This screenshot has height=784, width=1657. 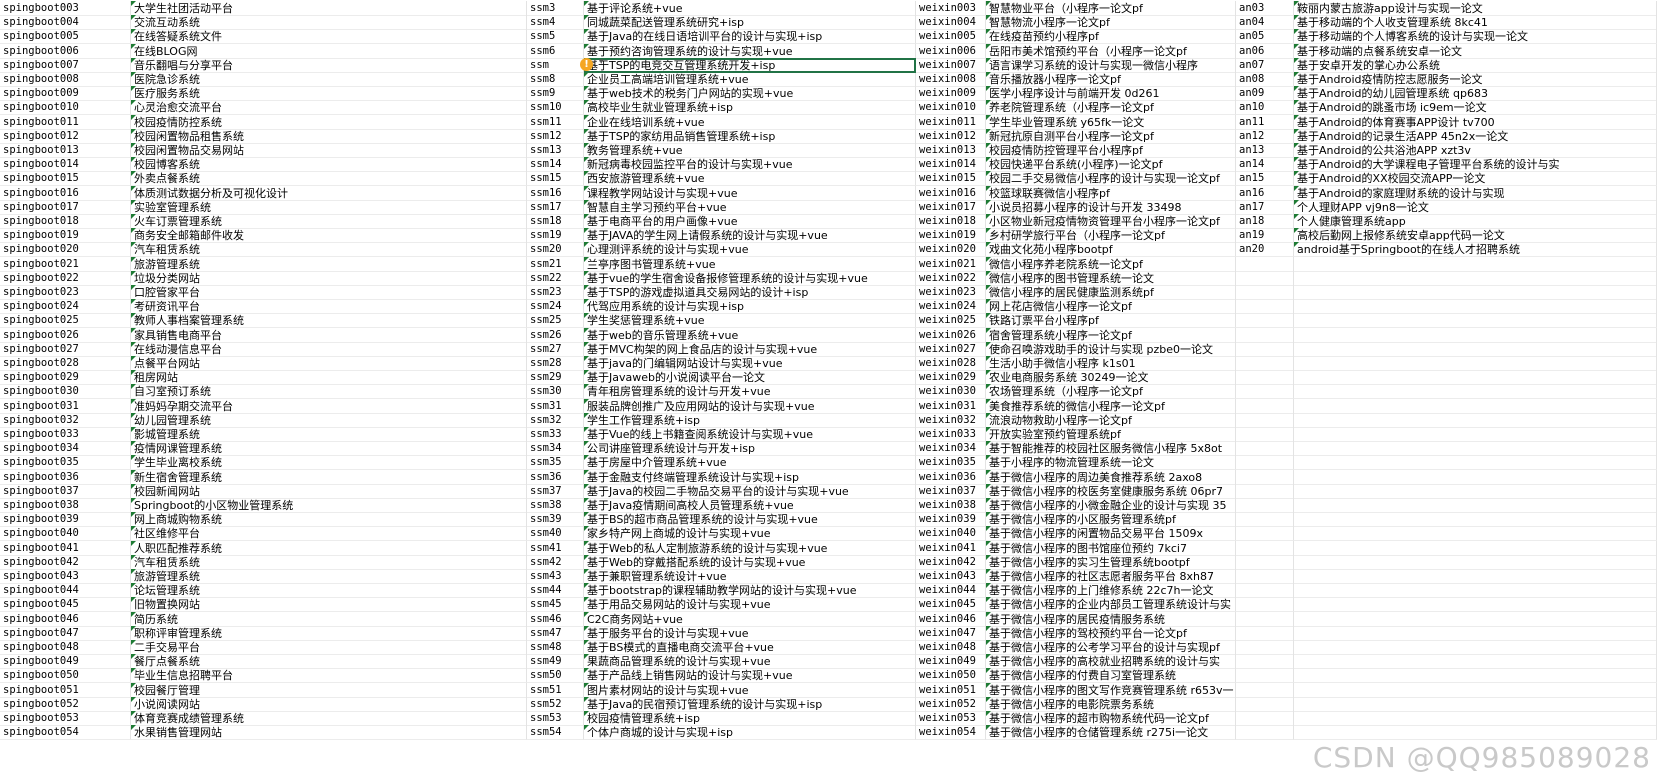 What do you see at coordinates (329, 321) in the screenshot?
I see `cell-title-springboot: 教师人事档案管理系统` at bounding box center [329, 321].